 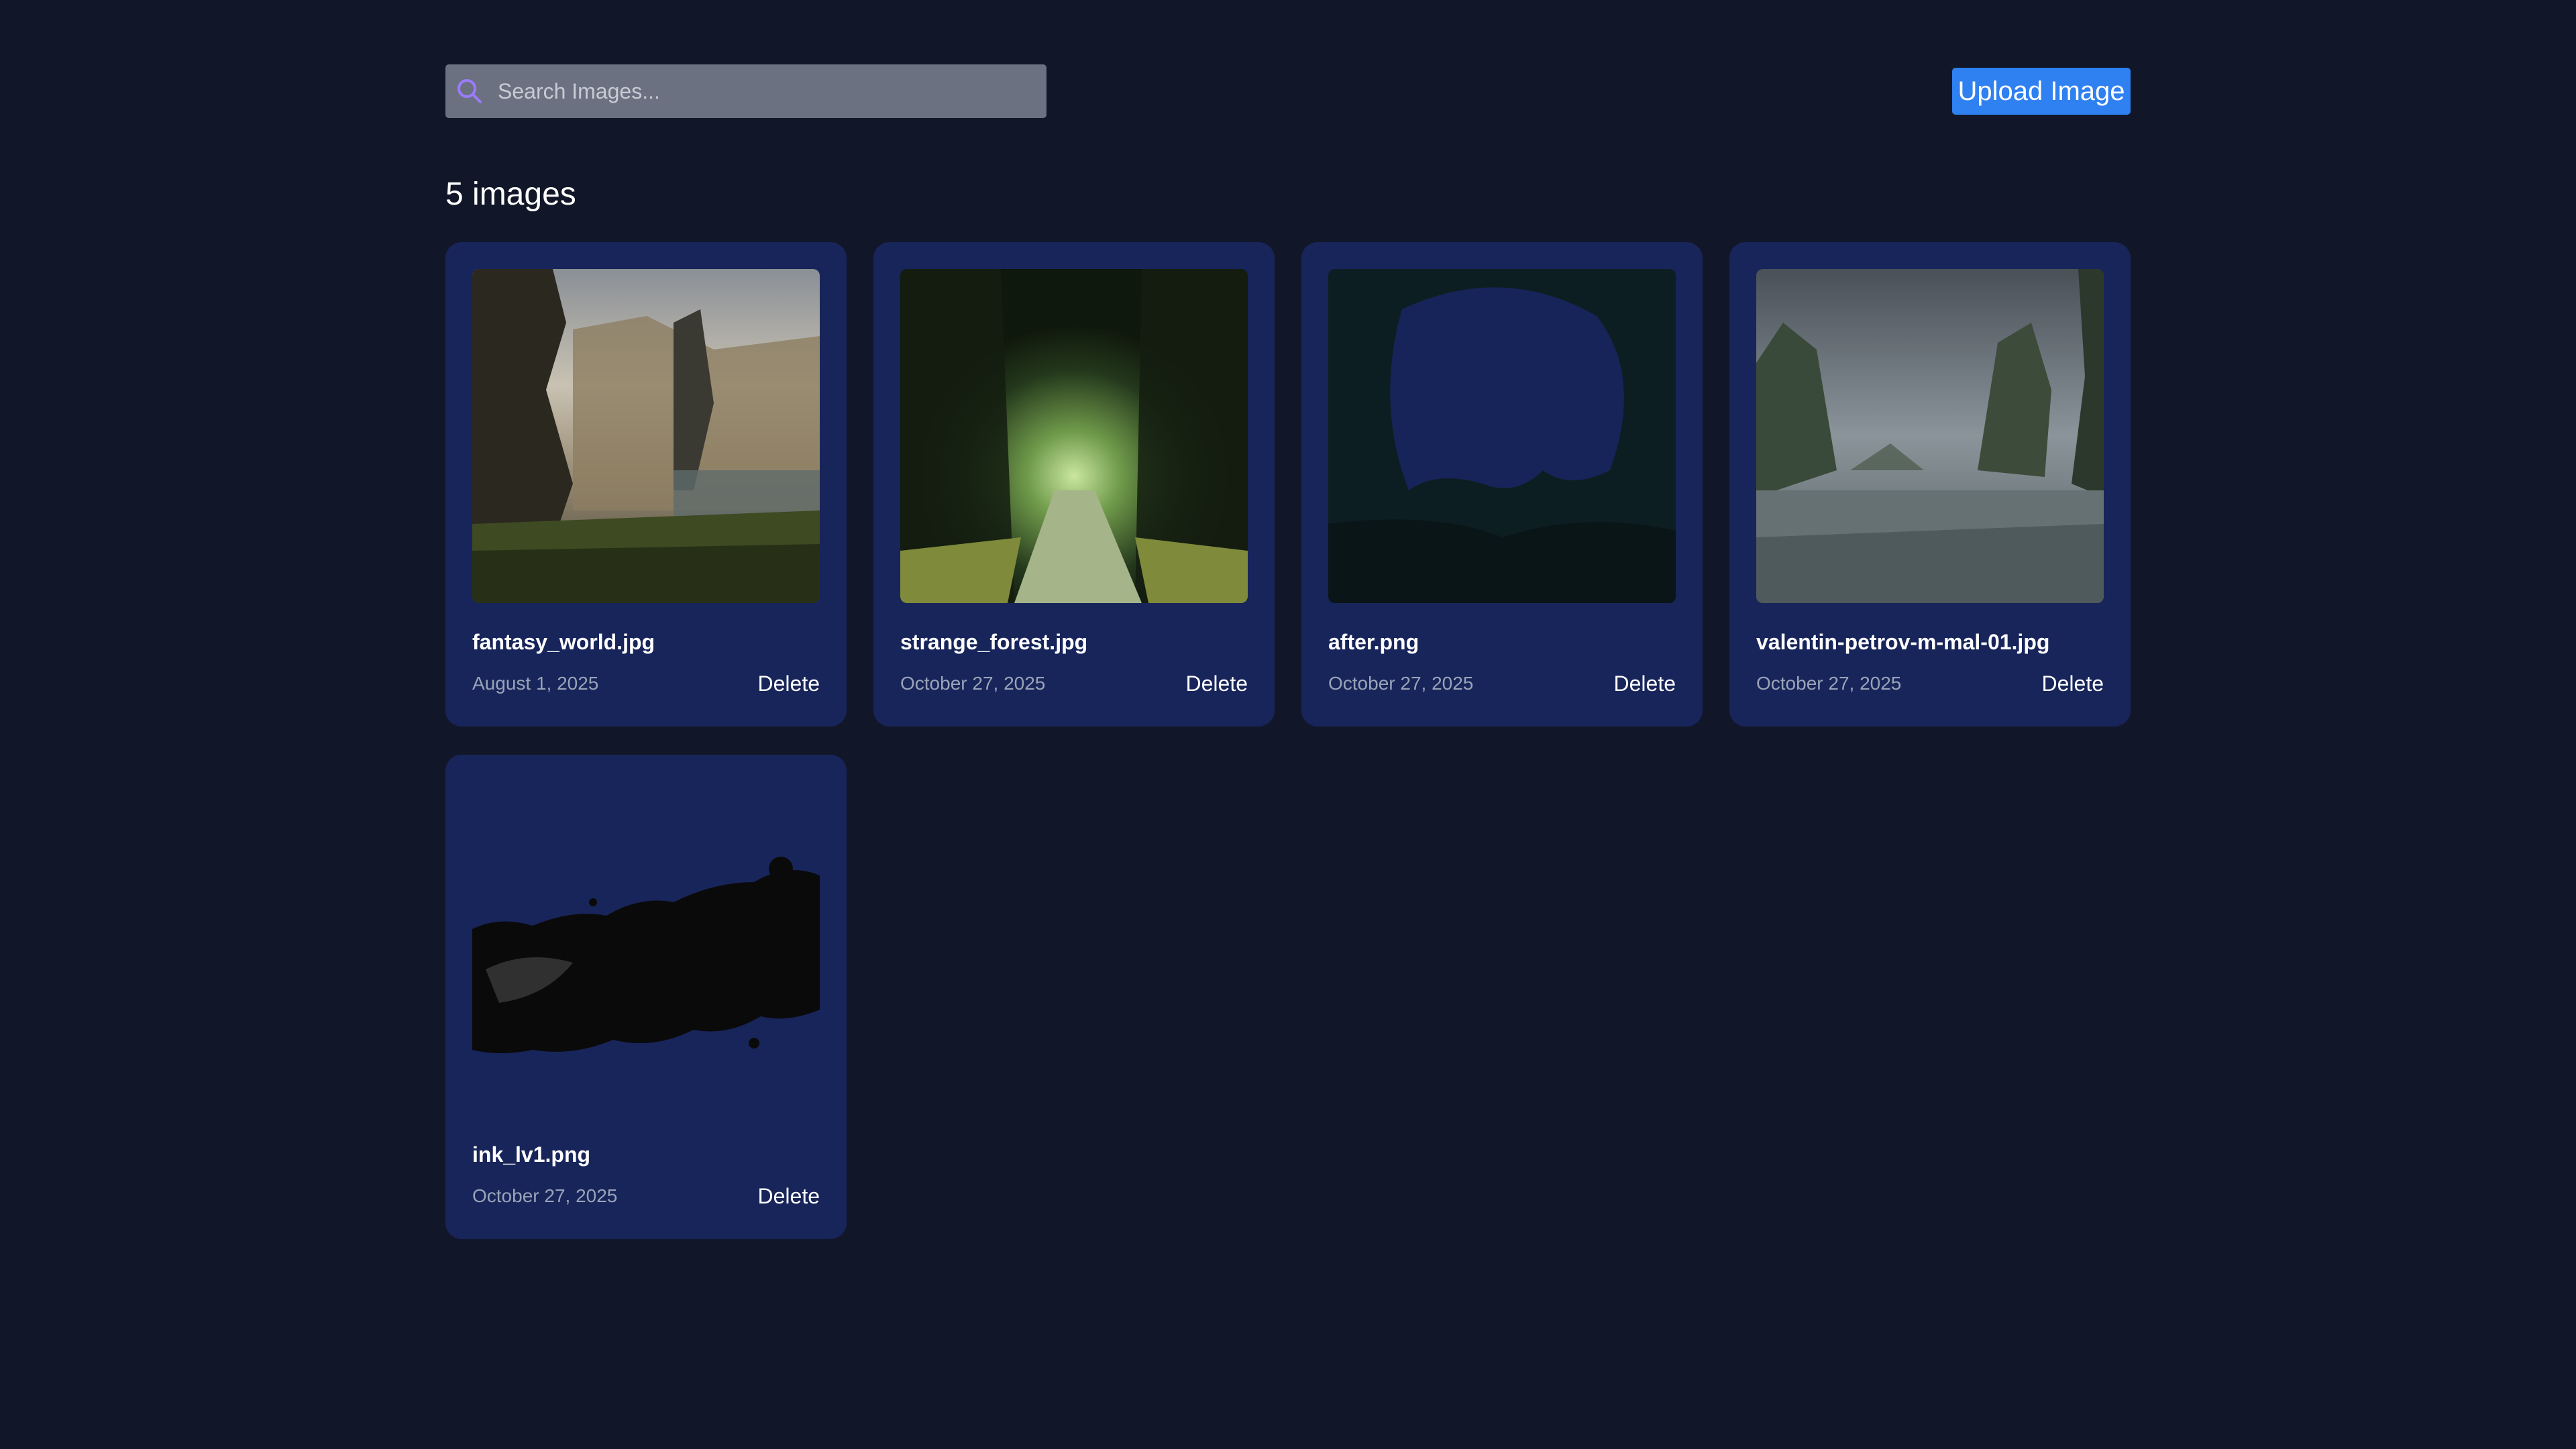 I want to click on image-filename: valentin-petrov-m-mal-01.jpg, so click(x=1903, y=642).